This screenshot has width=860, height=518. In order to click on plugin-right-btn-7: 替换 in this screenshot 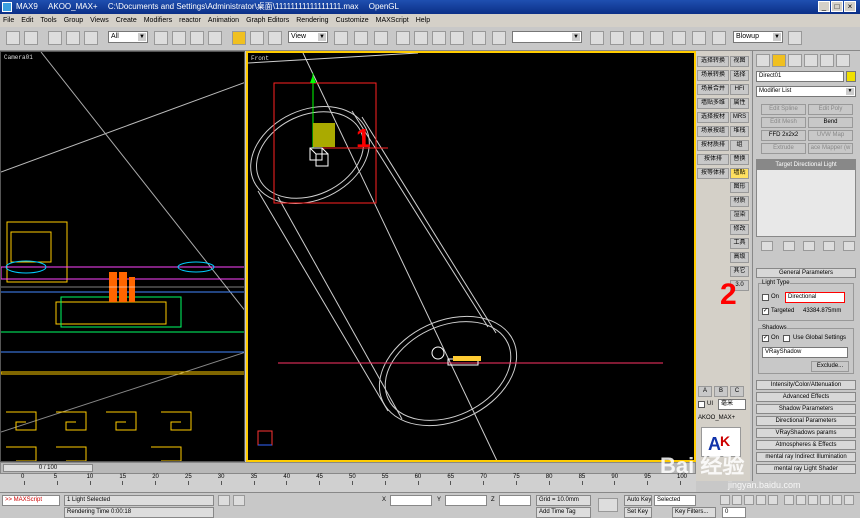, I will do `click(739, 159)`.